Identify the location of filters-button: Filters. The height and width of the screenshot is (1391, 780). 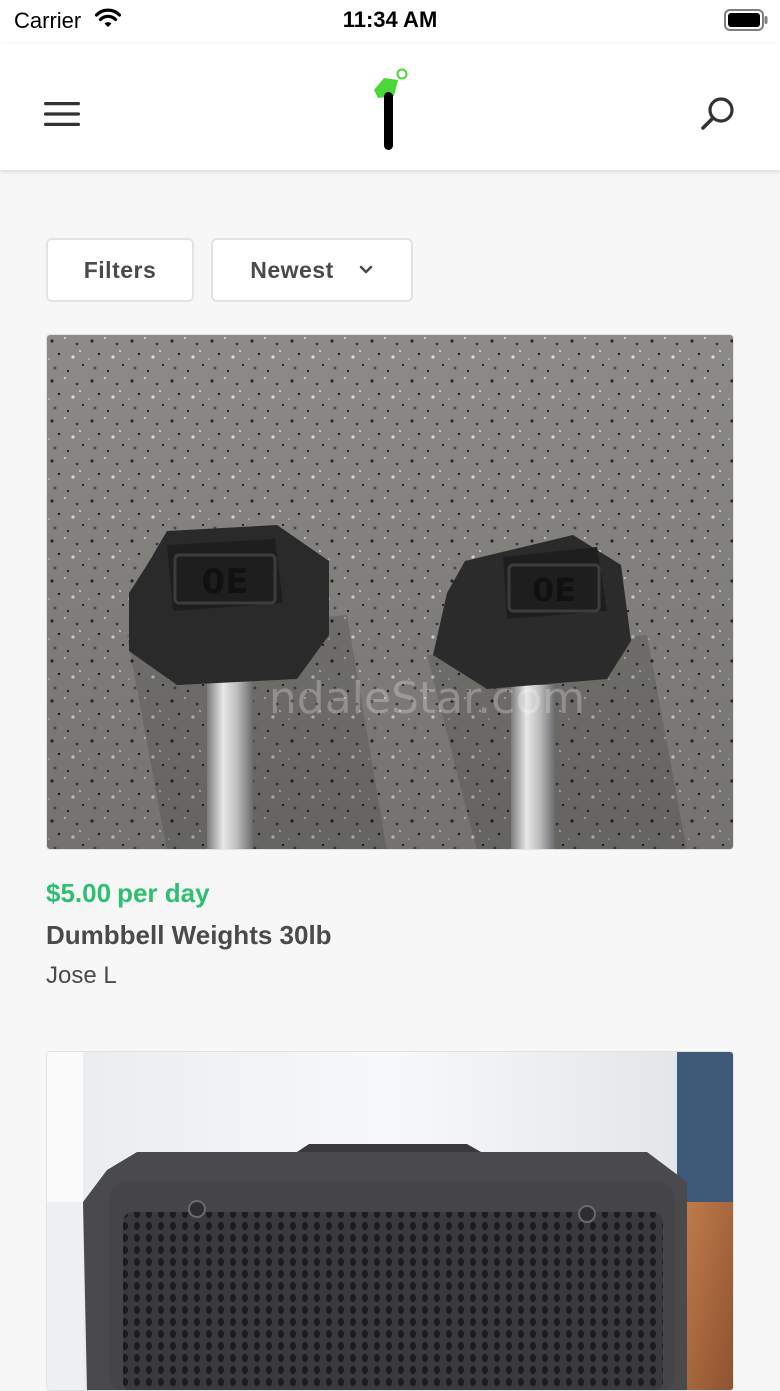
(120, 270).